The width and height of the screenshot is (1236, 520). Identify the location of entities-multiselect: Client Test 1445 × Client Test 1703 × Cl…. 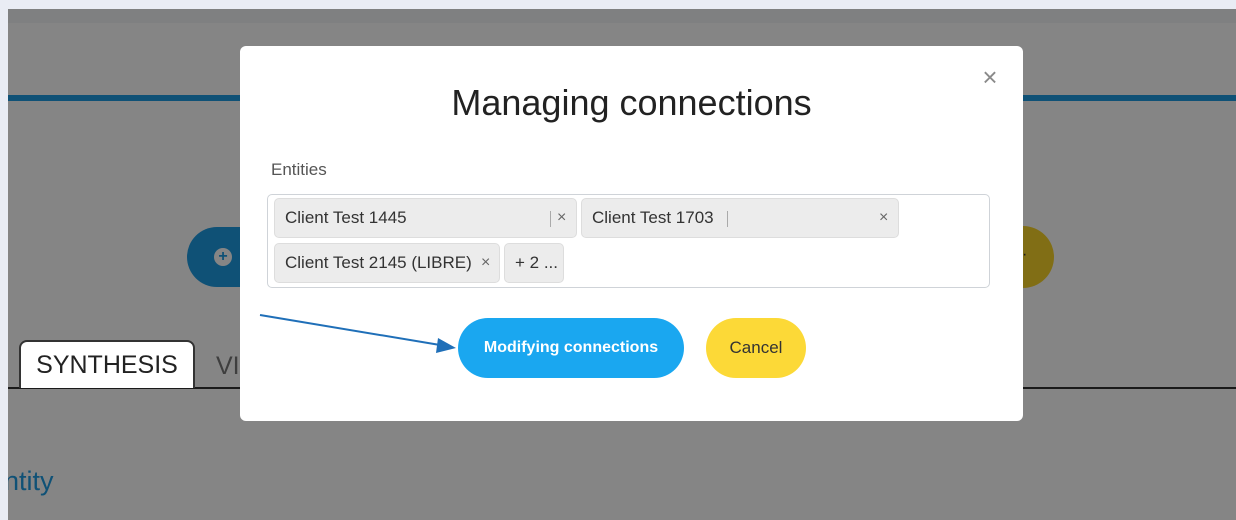
(628, 241).